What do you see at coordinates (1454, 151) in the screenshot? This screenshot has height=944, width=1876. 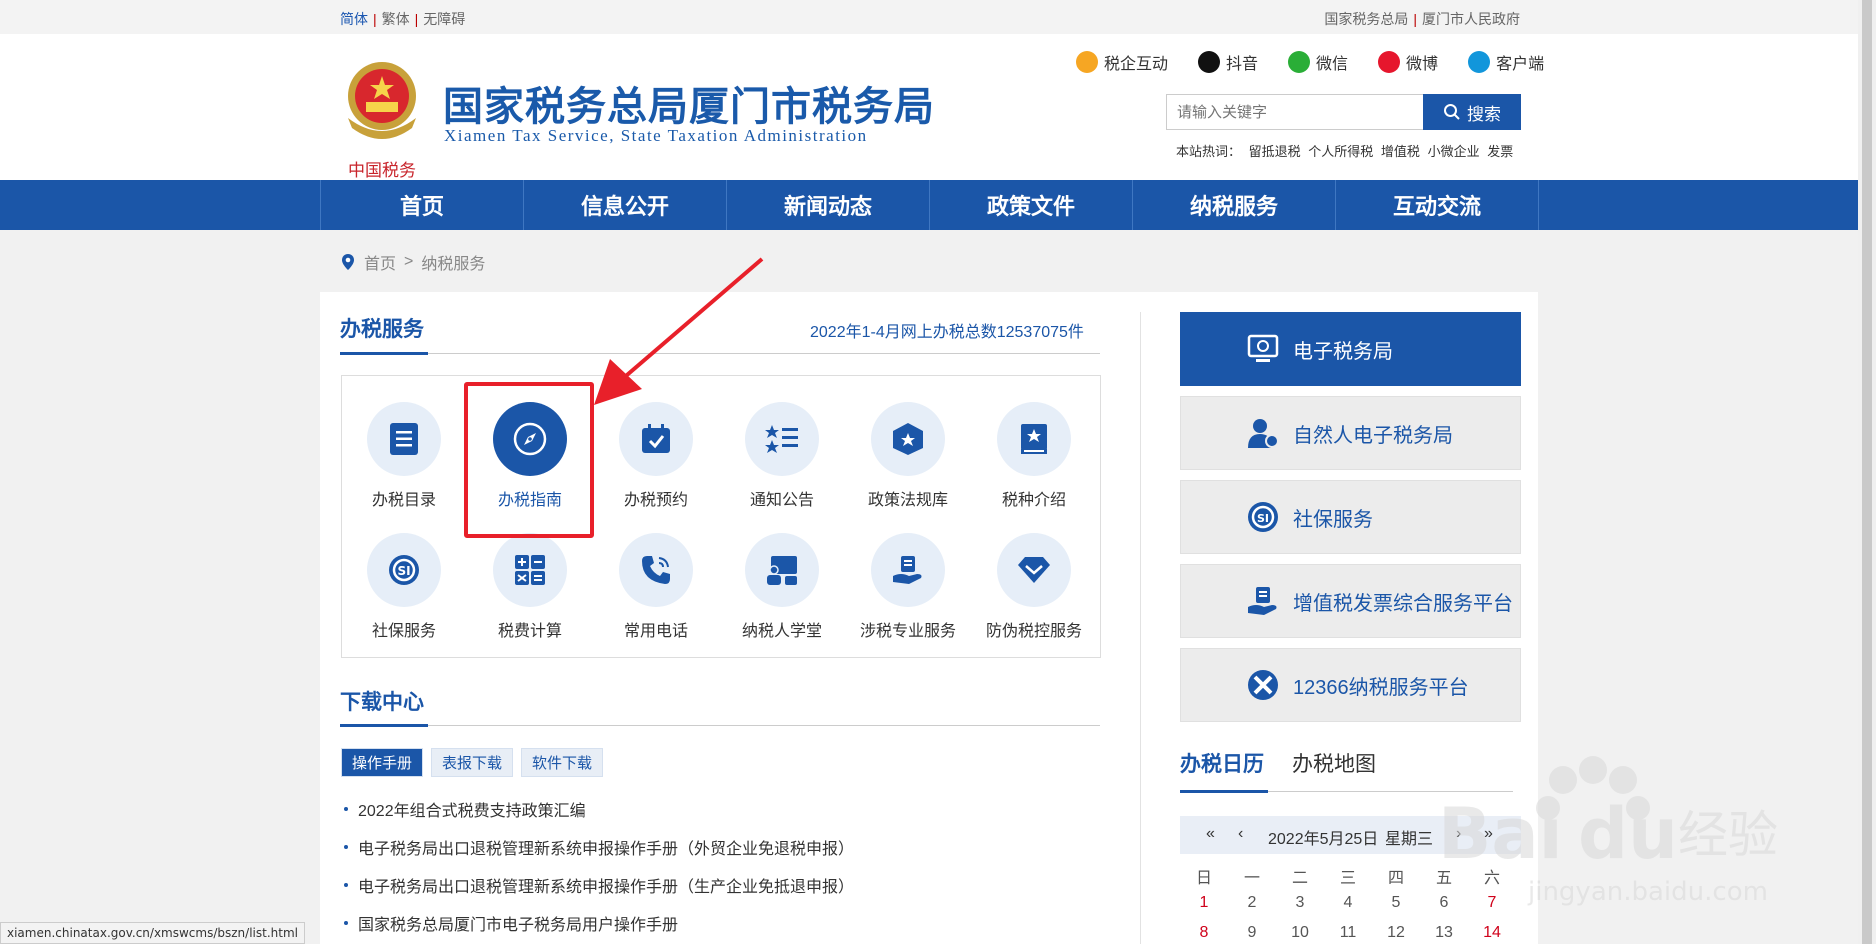 I see `hot-word: 小微企业` at bounding box center [1454, 151].